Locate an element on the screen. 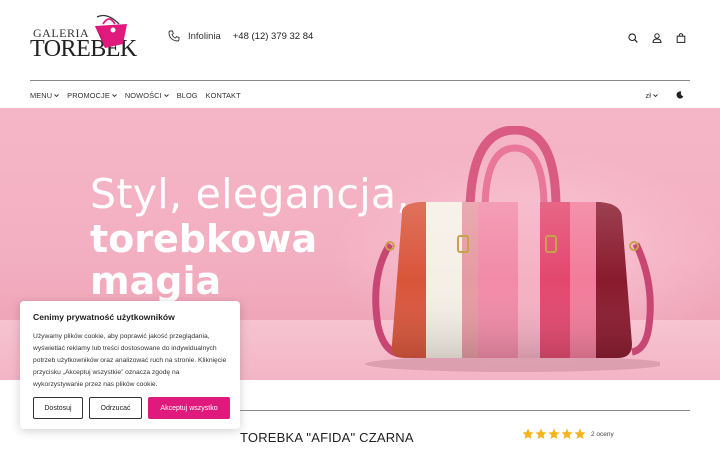 Image resolution: width=720 pixels, height=450 pixels. nav-item-menu: MENU is located at coordinates (44, 95).